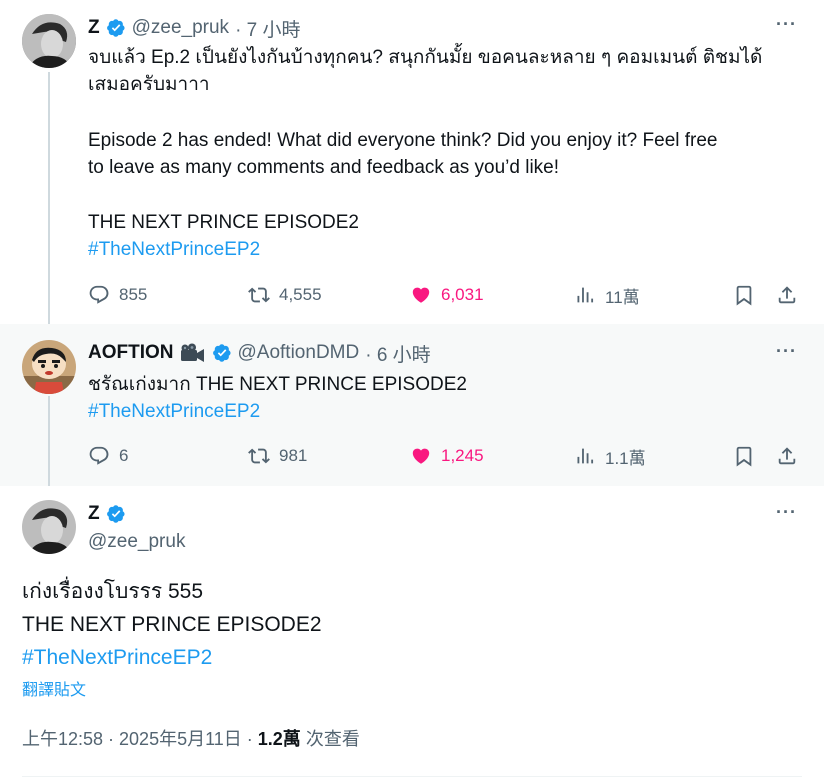 The width and height of the screenshot is (824, 780). I want to click on tweet-1-text-title: THE NEXT PRINCE EPISODE2, so click(223, 222).